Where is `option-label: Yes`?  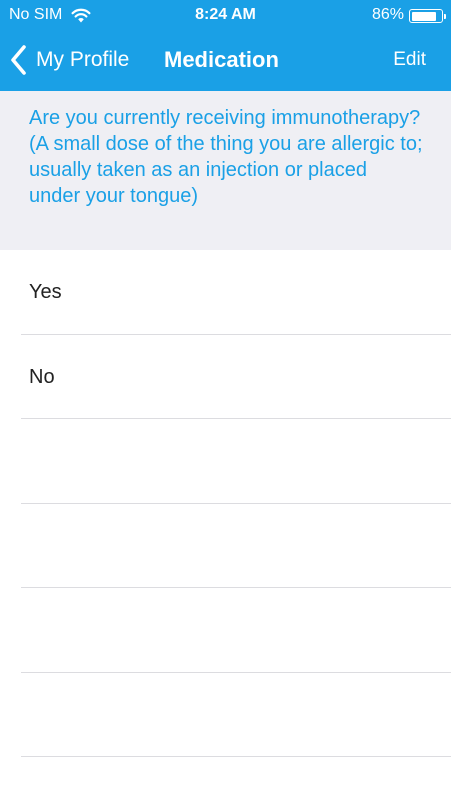 option-label: Yes is located at coordinates (45, 292).